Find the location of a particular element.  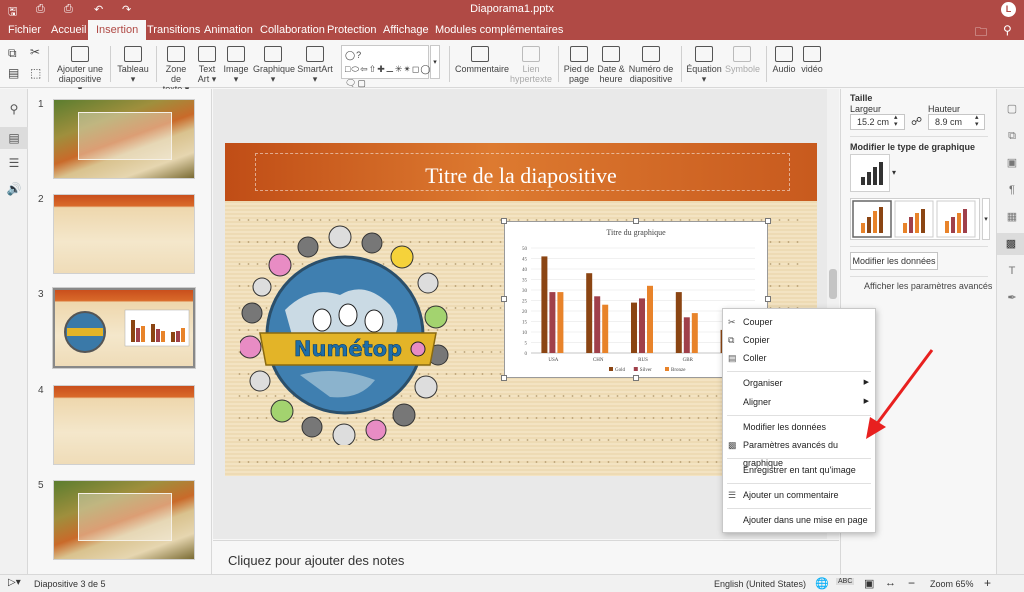

menu-item-paste: ▤ Coller is located at coordinates (799, 358).